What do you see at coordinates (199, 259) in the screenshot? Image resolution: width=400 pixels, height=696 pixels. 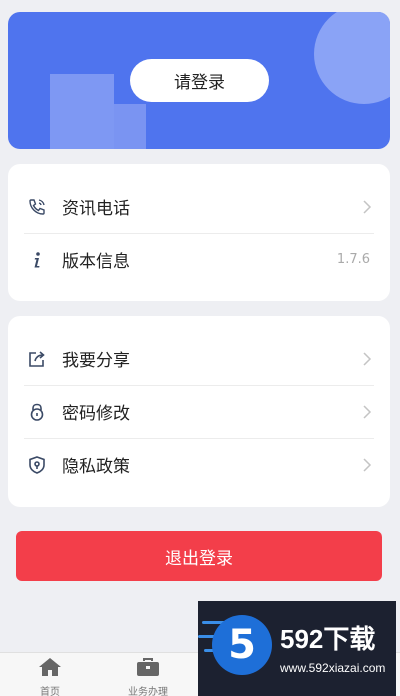 I see `menu-item-version: 版本信息 1.7.6` at bounding box center [199, 259].